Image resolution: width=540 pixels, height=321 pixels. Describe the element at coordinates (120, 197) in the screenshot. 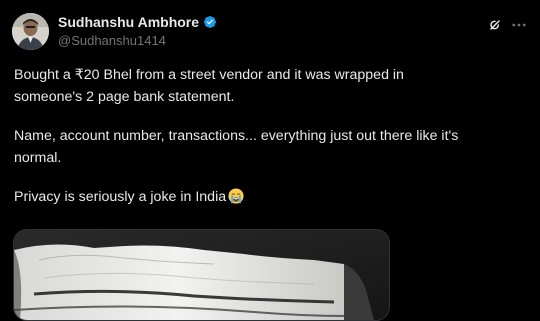

I see `tweet-line: Privacy is seriously a joke in India` at that location.